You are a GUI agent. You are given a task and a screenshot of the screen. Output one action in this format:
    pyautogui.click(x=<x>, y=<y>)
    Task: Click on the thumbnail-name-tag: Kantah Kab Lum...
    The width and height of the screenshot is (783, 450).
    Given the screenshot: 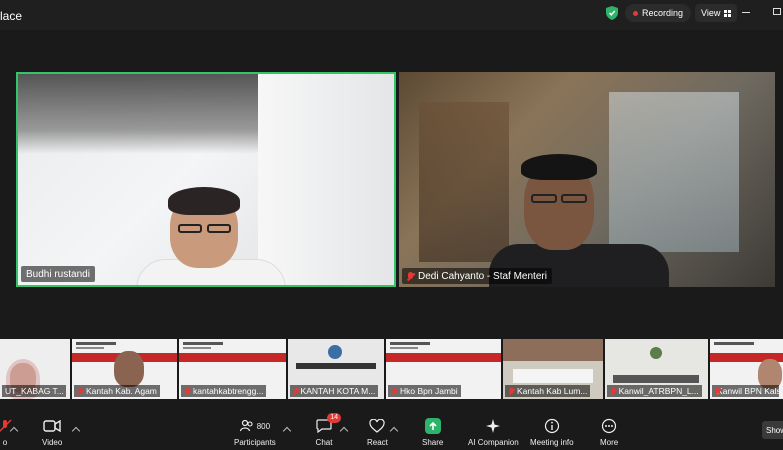 What is the action you would take?
    pyautogui.click(x=548, y=391)
    